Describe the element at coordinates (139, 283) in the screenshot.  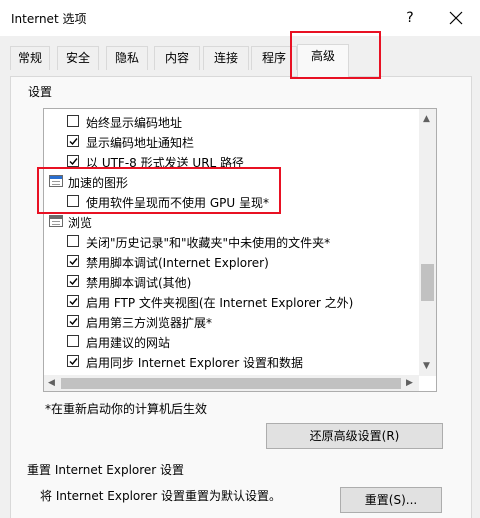
I see `setting-label: 禁用脚本调试(其他)` at that location.